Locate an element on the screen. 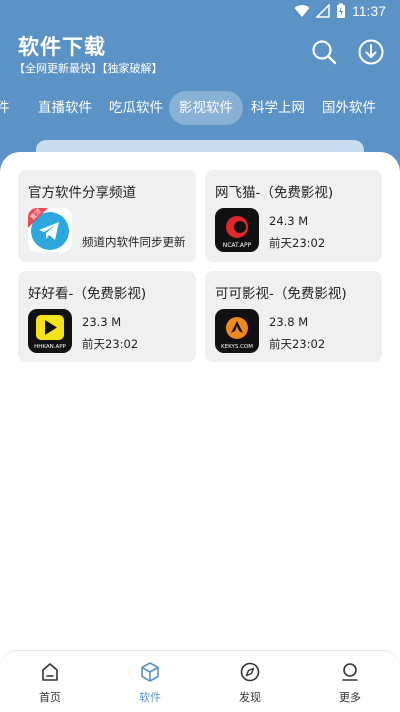 This screenshot has width=400, height=712. kekys-app-icon: KEKYS.COM is located at coordinates (237, 331).